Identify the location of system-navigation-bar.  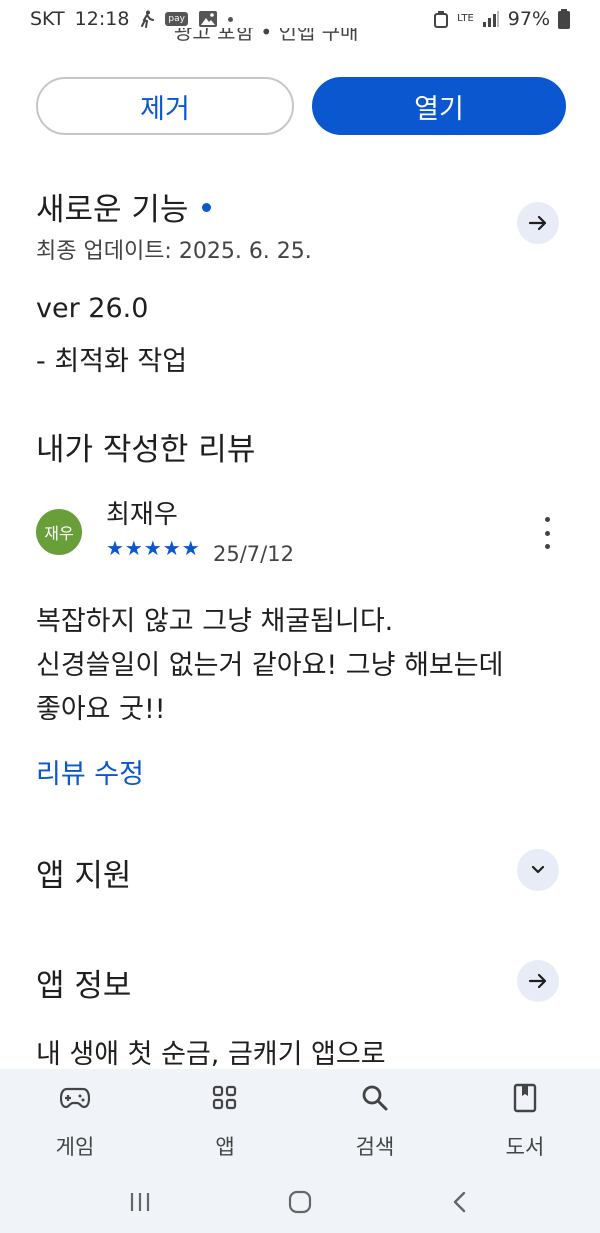
(300, 1202).